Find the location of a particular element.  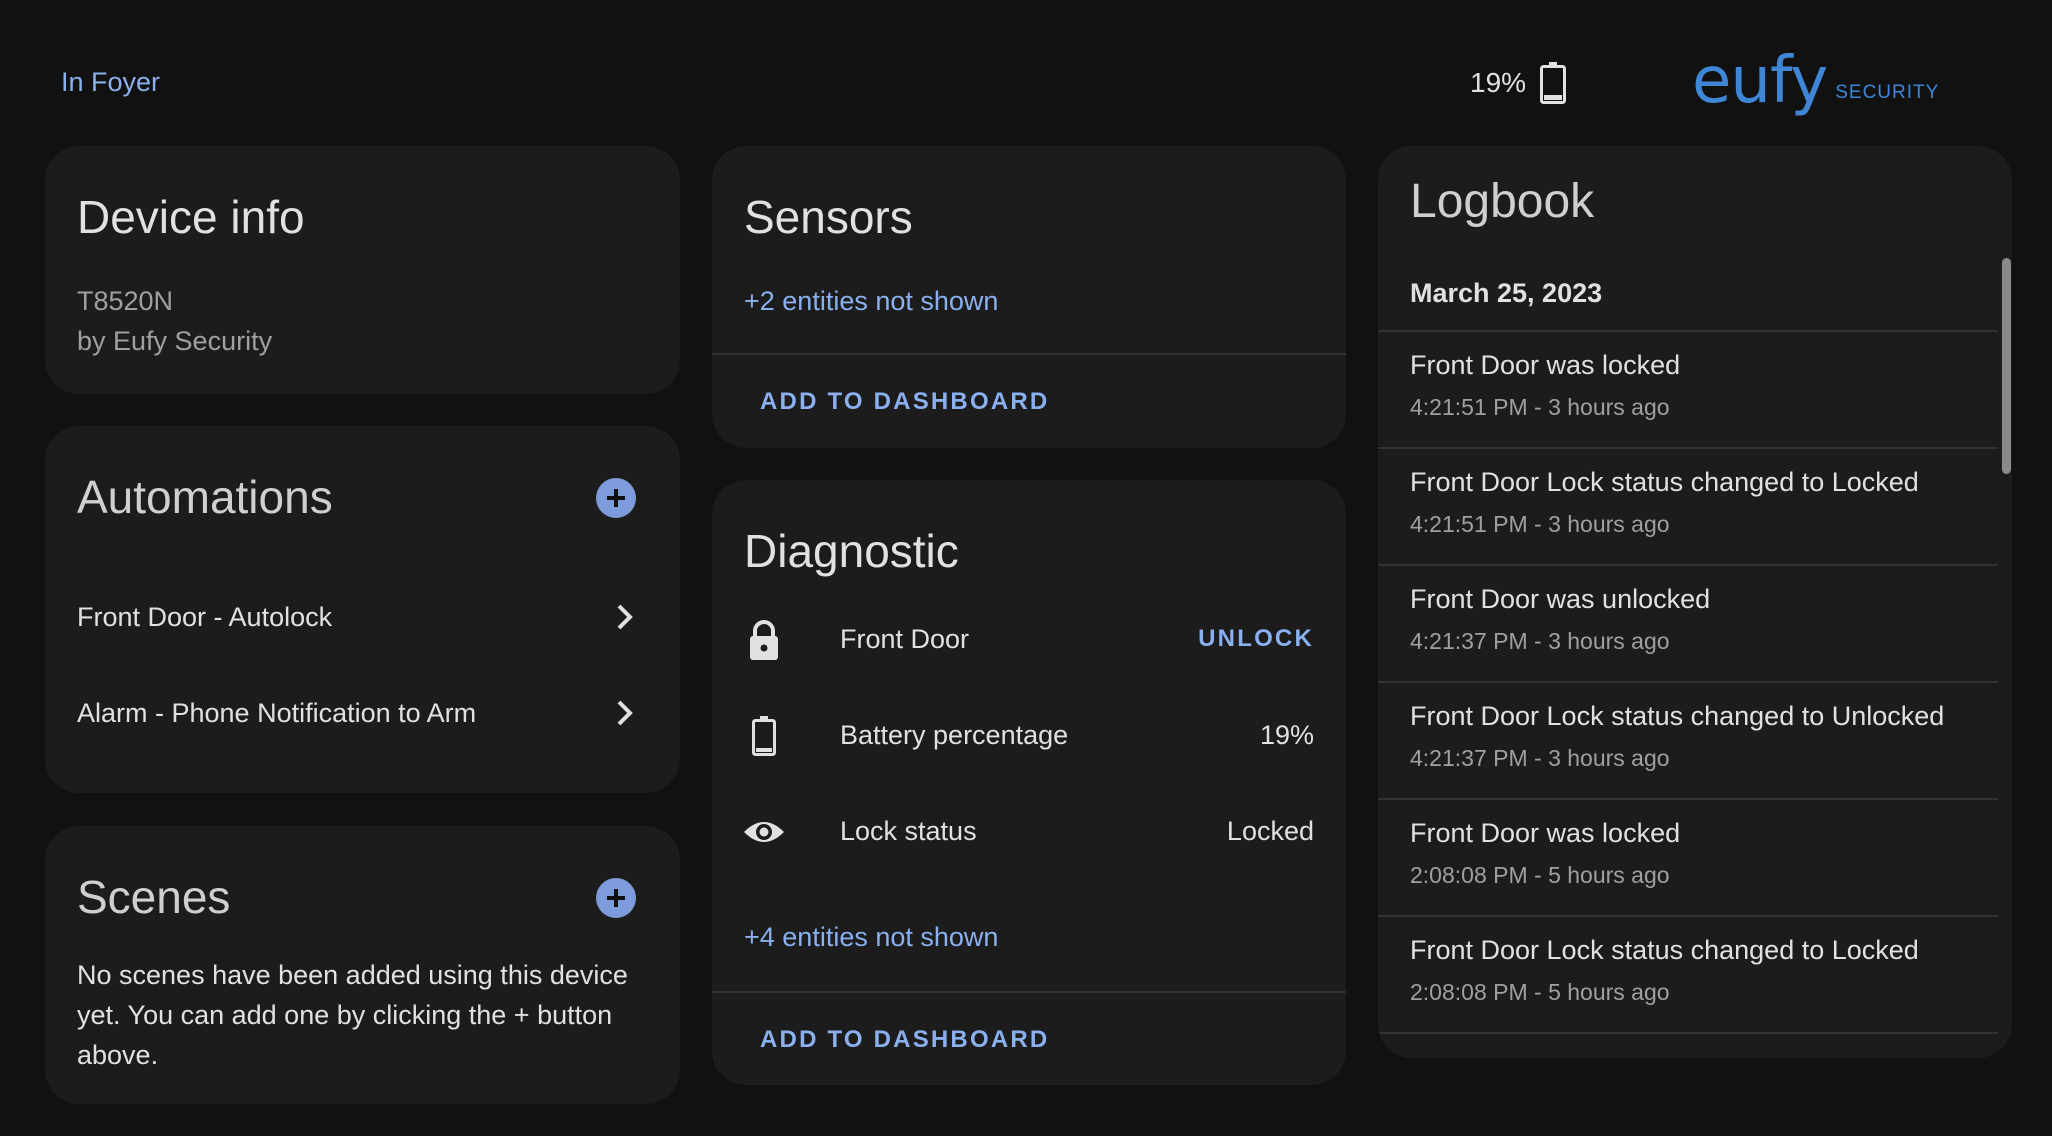

logbook-entry is located at coordinates (1688, 1045).